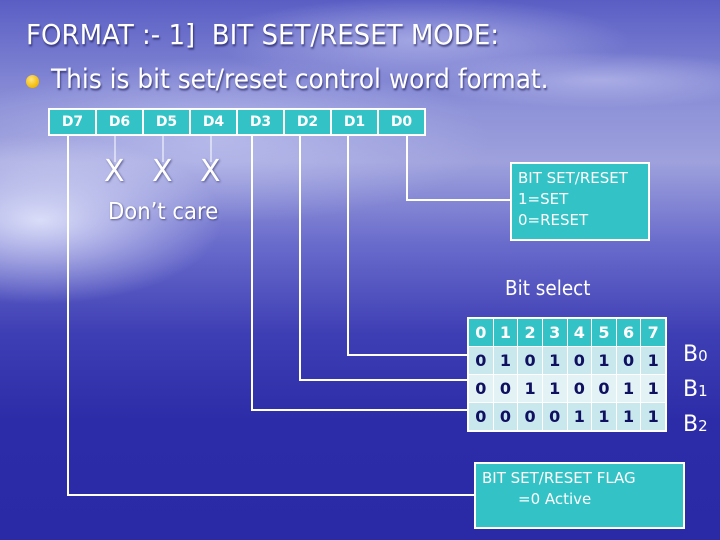 Image resolution: width=720 pixels, height=540 pixels. Describe the element at coordinates (355, 122) in the screenshot. I see `register-bit-d1: D1` at that location.